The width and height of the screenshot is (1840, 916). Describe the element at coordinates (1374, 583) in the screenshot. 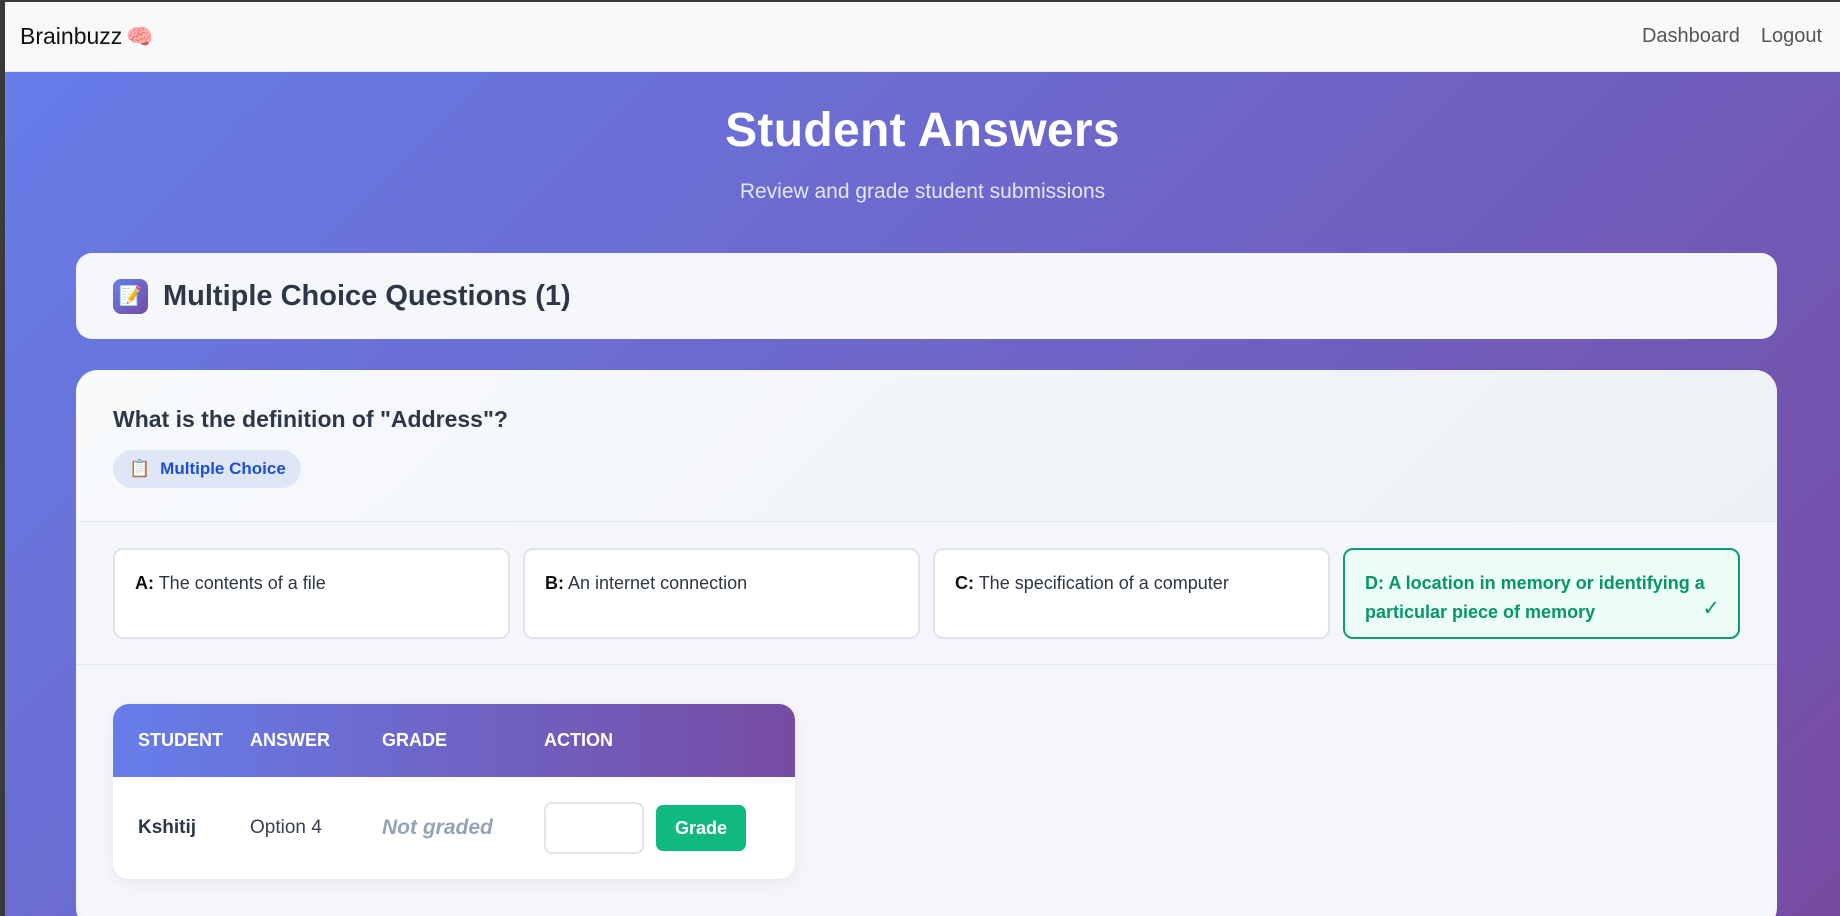

I see `option-key: D:` at that location.